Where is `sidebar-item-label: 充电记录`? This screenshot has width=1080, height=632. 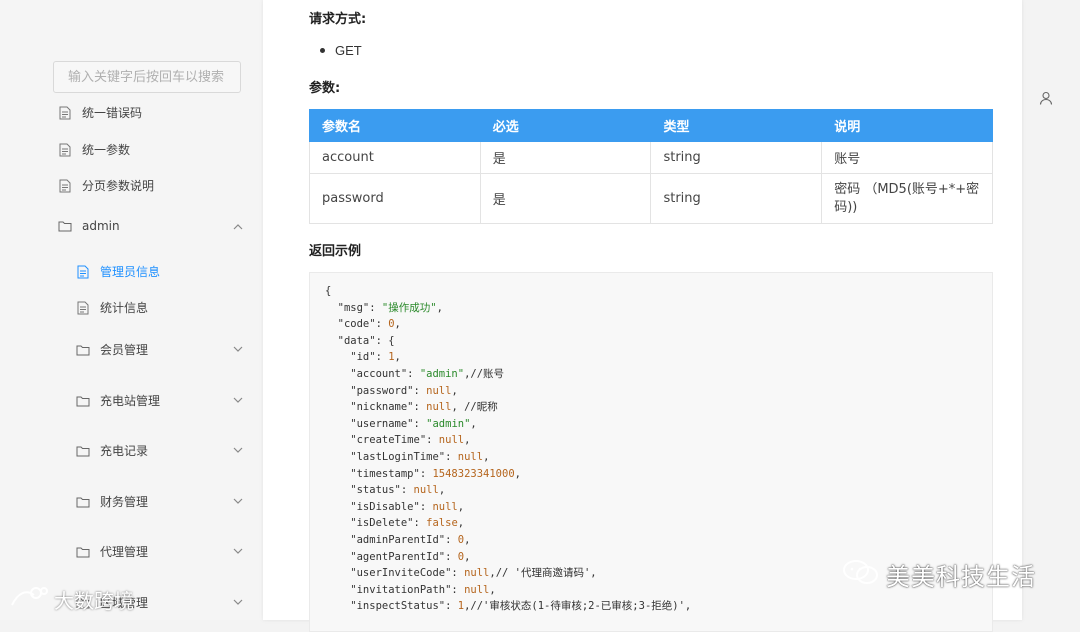 sidebar-item-label: 充电记录 is located at coordinates (124, 451).